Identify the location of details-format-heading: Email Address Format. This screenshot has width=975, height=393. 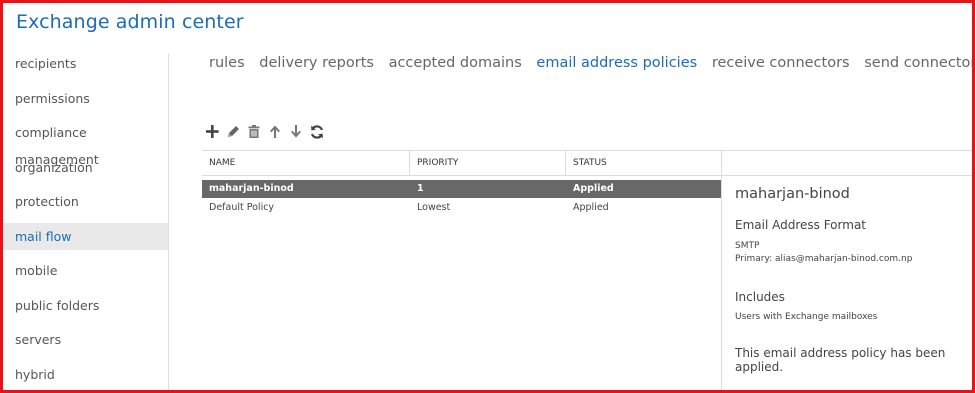
(800, 225).